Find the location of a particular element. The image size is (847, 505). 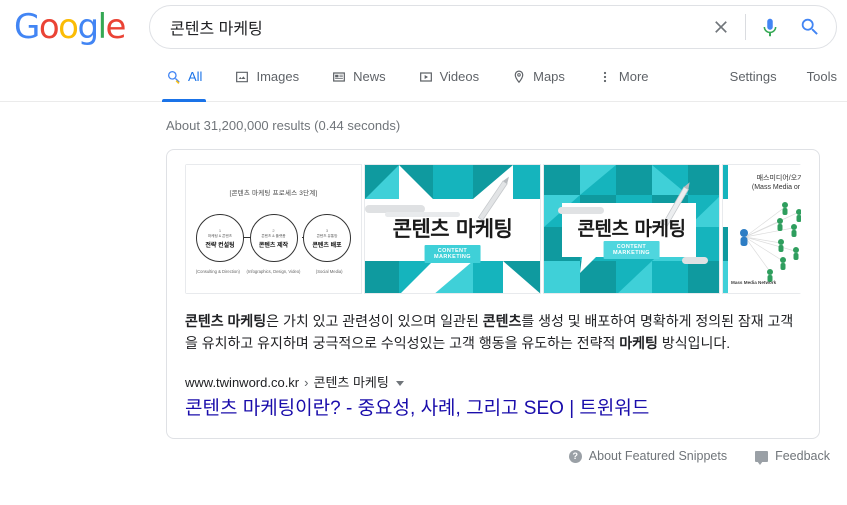

tab-maps: Maps is located at coordinates (546, 78).